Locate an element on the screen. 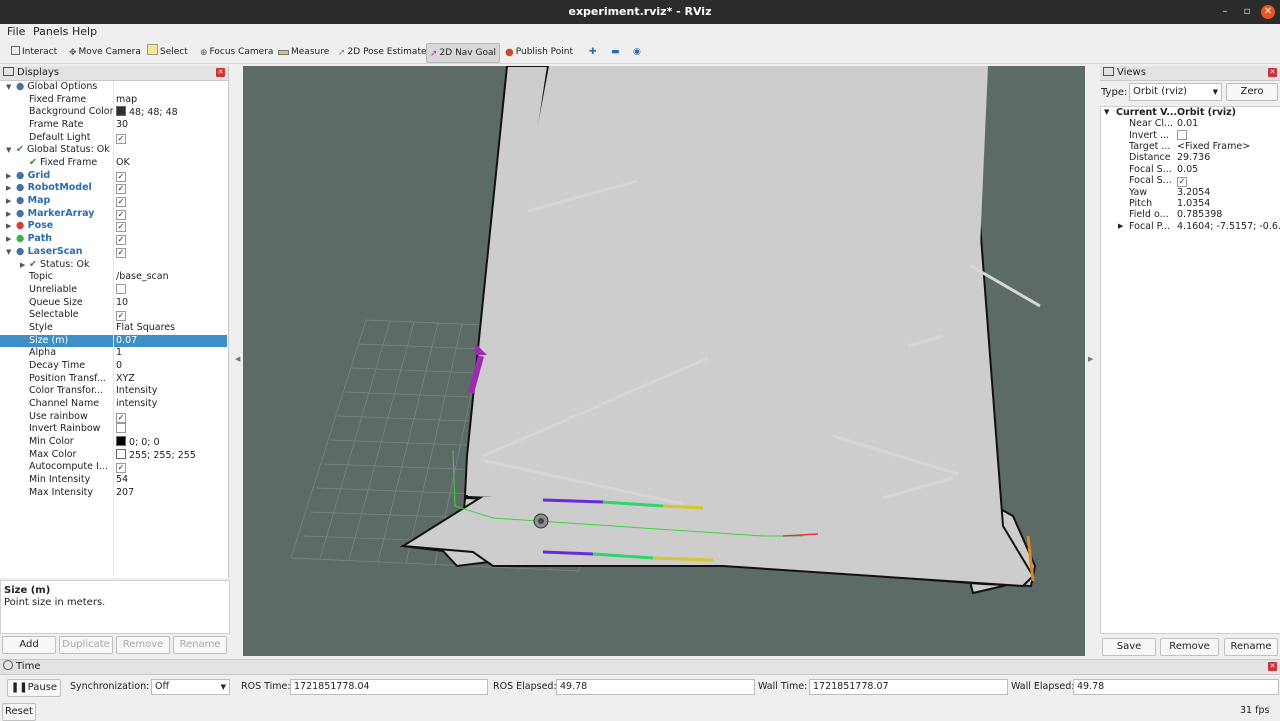  view-property-row: Focal S... 0.05 is located at coordinates (1190, 169).